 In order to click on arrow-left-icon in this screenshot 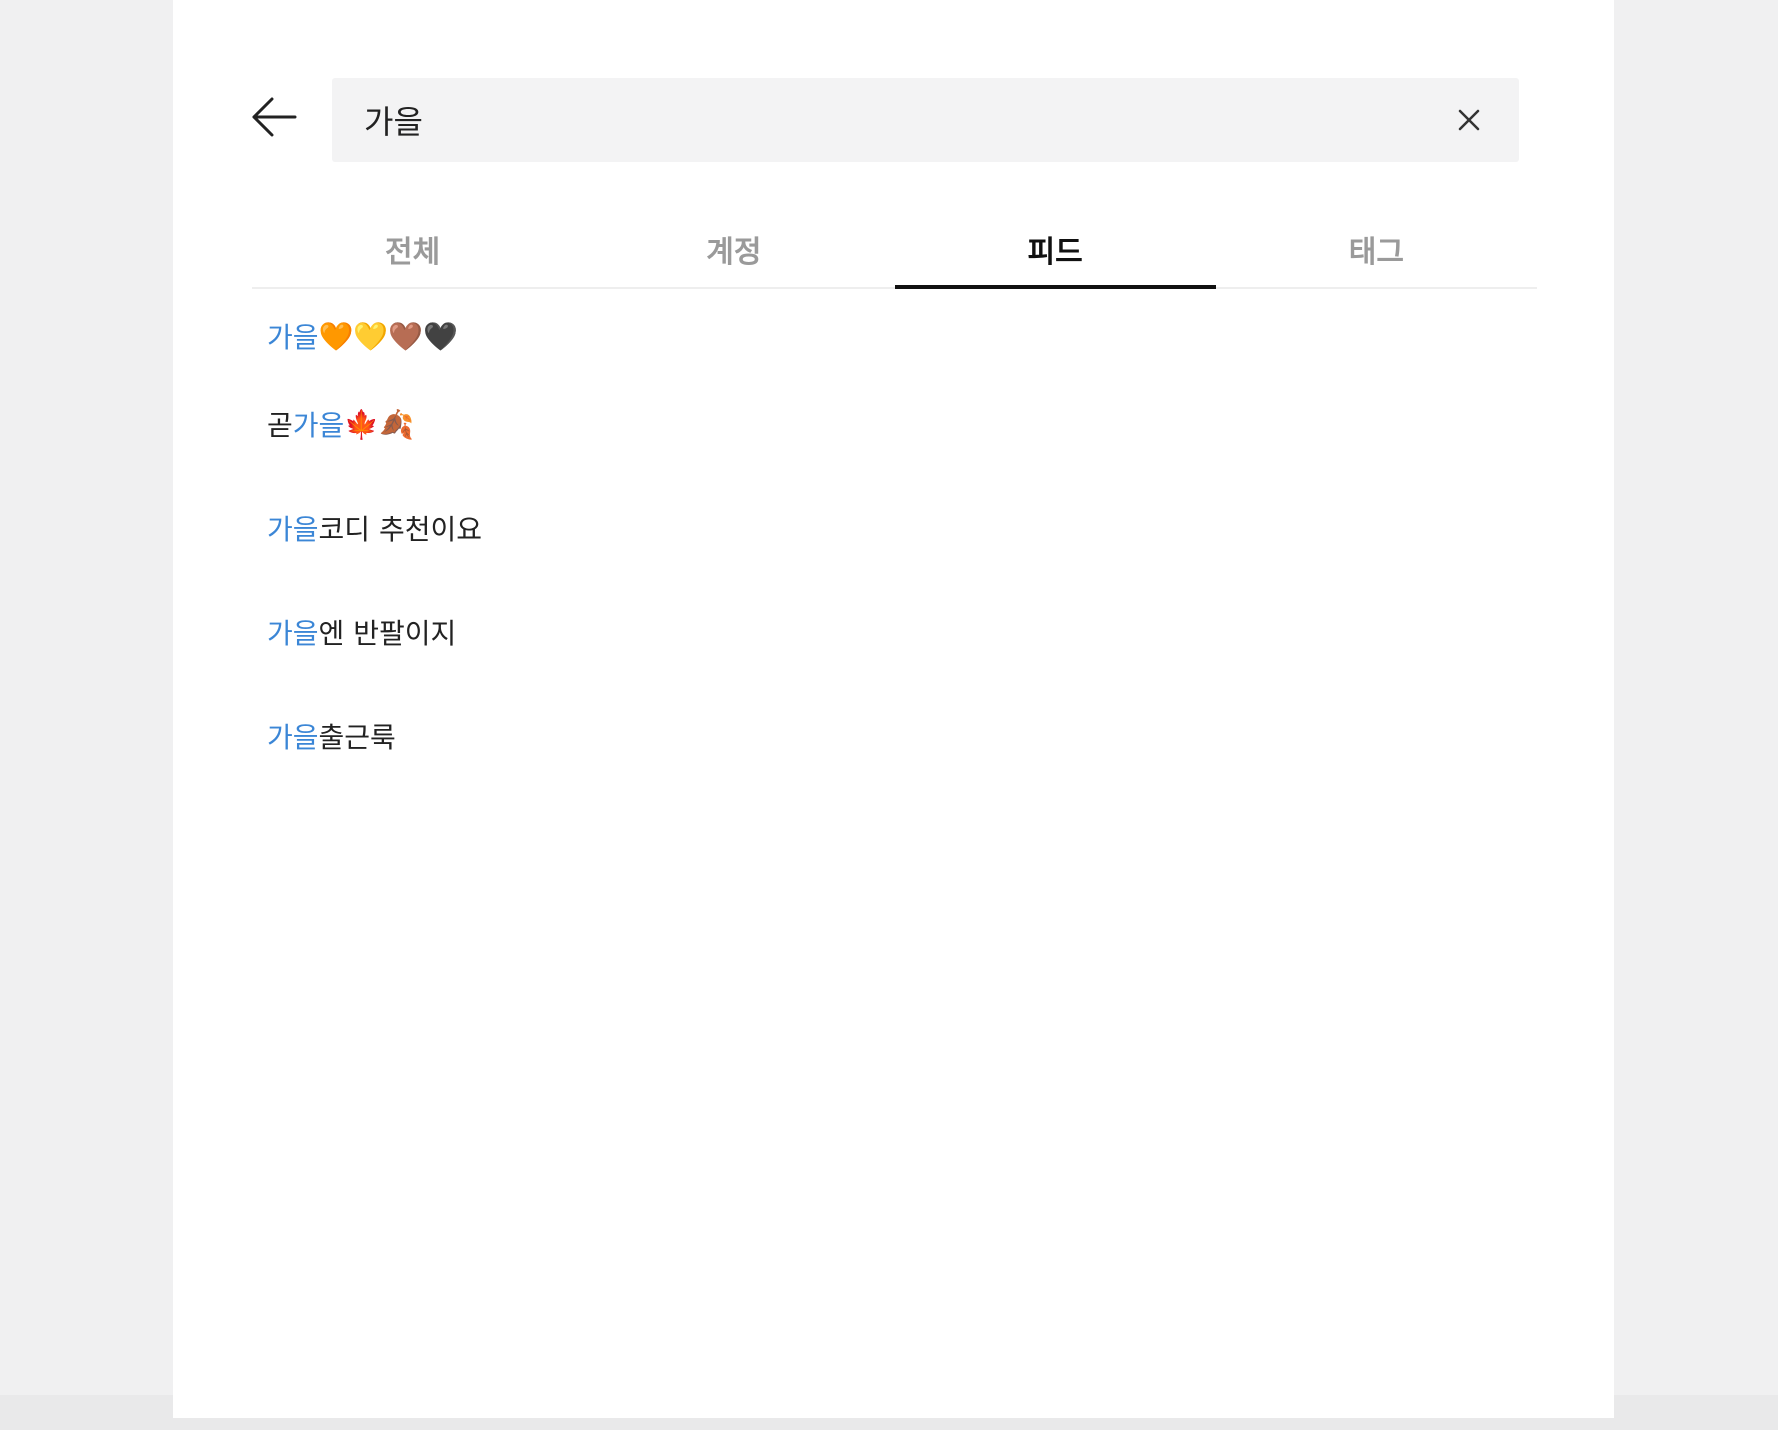, I will do `click(274, 117)`.